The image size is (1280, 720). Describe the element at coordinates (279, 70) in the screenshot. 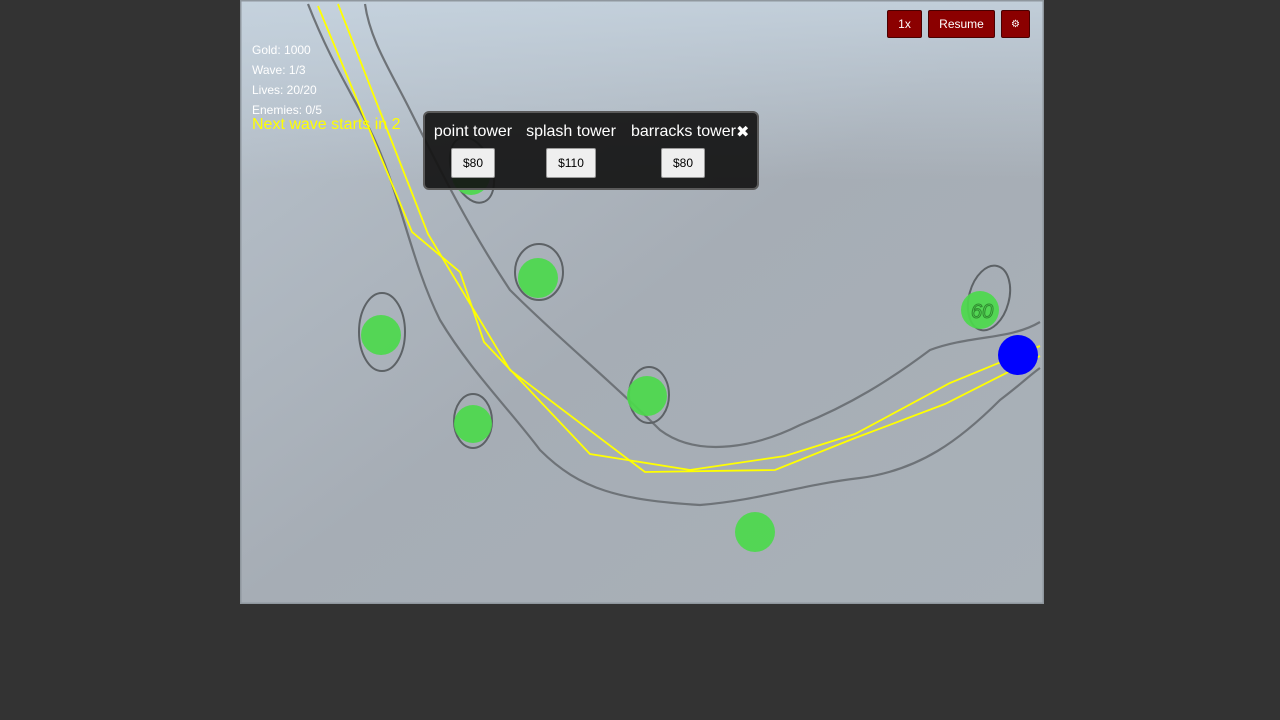

I see `wave-counter: Wave: 1/3` at that location.